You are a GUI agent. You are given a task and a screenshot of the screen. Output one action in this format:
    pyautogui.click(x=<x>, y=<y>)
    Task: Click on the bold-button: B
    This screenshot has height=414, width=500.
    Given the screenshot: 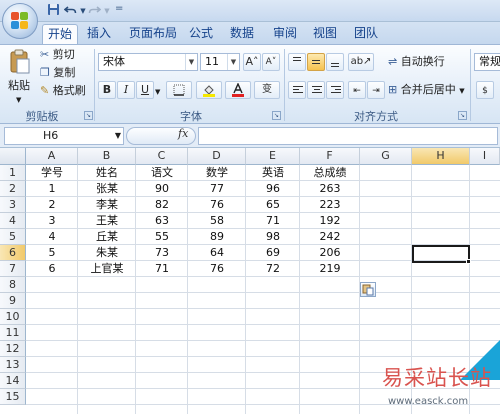 What is the action you would take?
    pyautogui.click(x=107, y=90)
    